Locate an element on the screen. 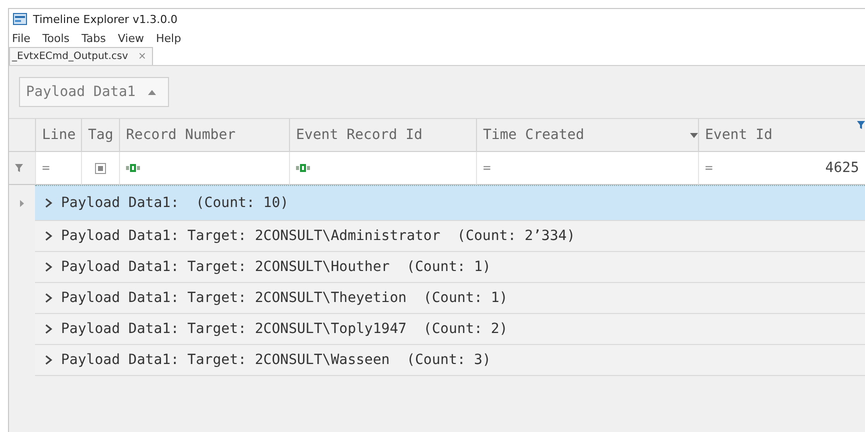  filter-value: 4625 is located at coordinates (842, 168).